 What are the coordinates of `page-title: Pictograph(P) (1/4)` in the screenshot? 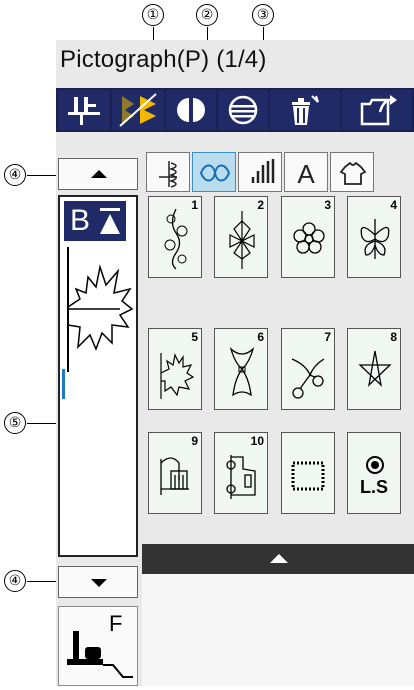 It's located at (163, 59).